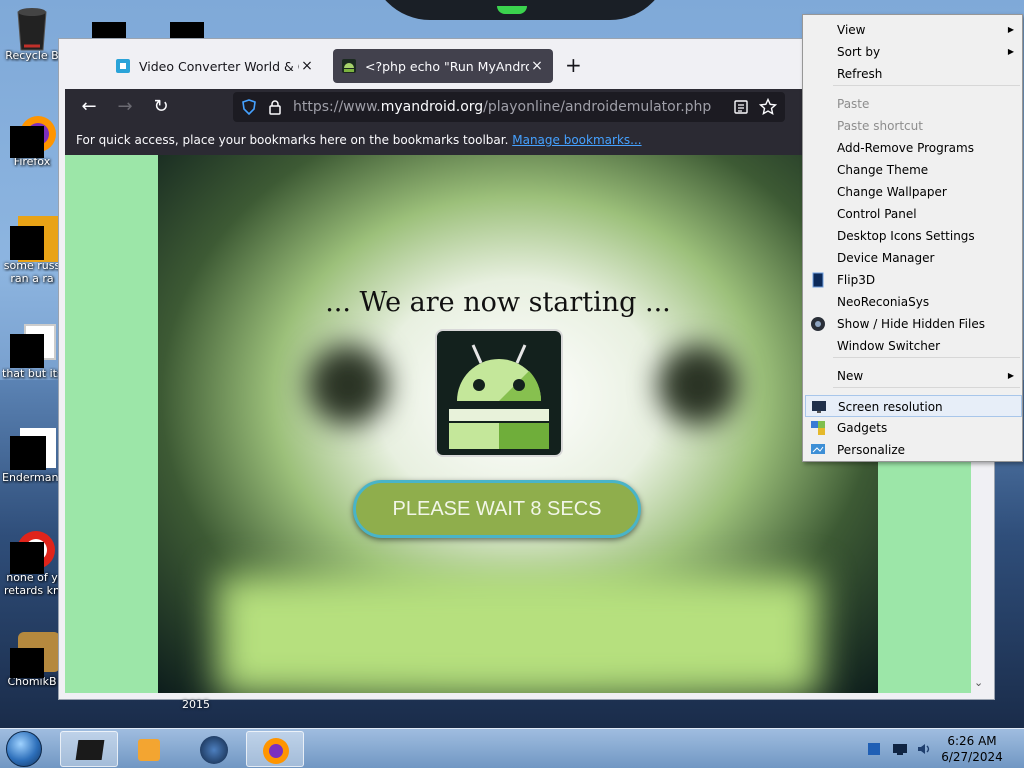  Describe the element at coordinates (24, 749) in the screenshot. I see `start-button` at that location.